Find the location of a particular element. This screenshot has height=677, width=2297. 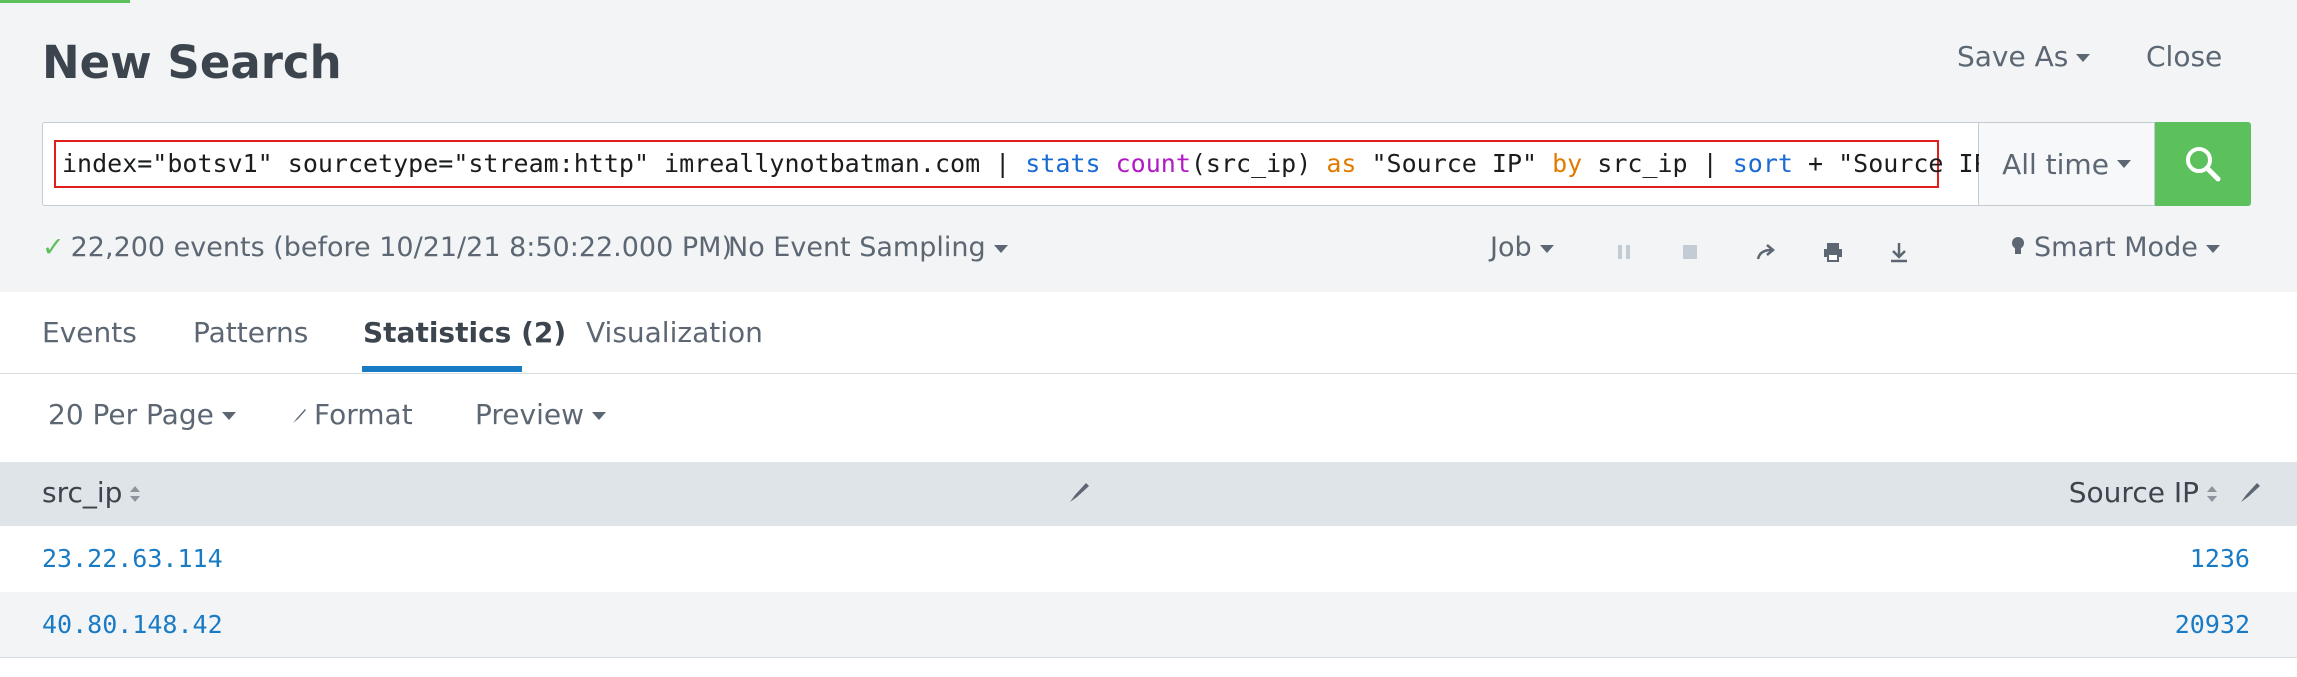

query-text: "Source IP" is located at coordinates (1454, 163).